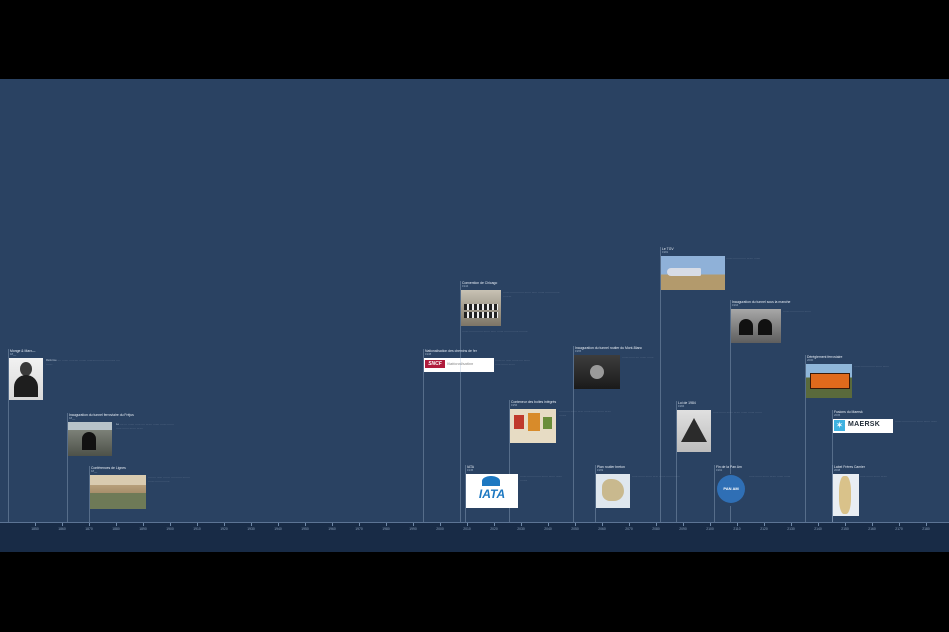  What do you see at coordinates (770, 476) in the screenshot?
I see `event-description: …… ……. ……. ……. ……. …….` at bounding box center [770, 476].